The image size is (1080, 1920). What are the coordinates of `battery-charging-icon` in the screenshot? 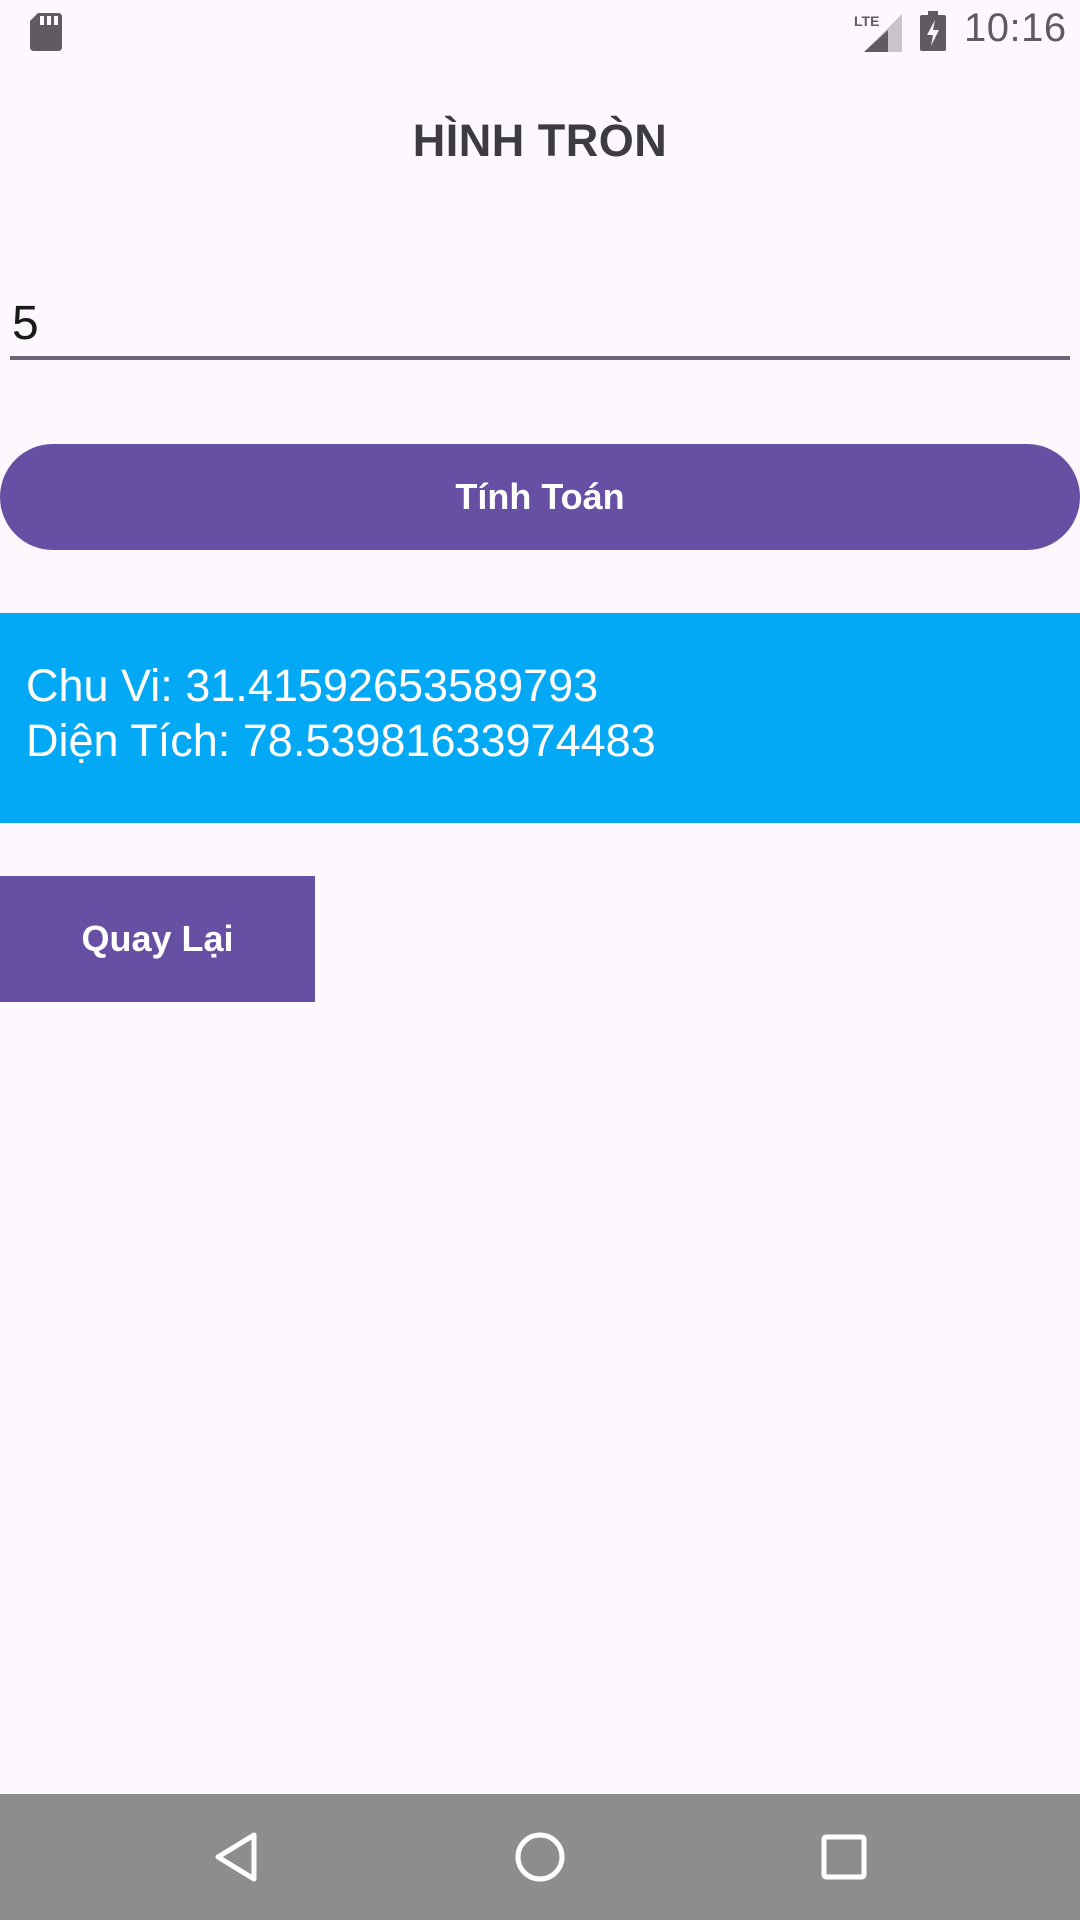 It's located at (933, 31).